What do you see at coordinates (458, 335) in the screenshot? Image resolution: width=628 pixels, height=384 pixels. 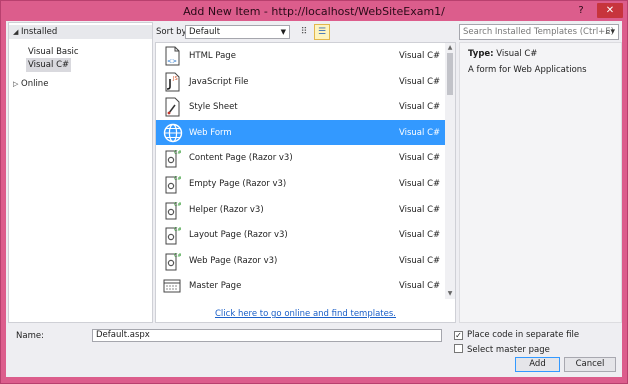 I see `separate-file-checkbox: ✓` at bounding box center [458, 335].